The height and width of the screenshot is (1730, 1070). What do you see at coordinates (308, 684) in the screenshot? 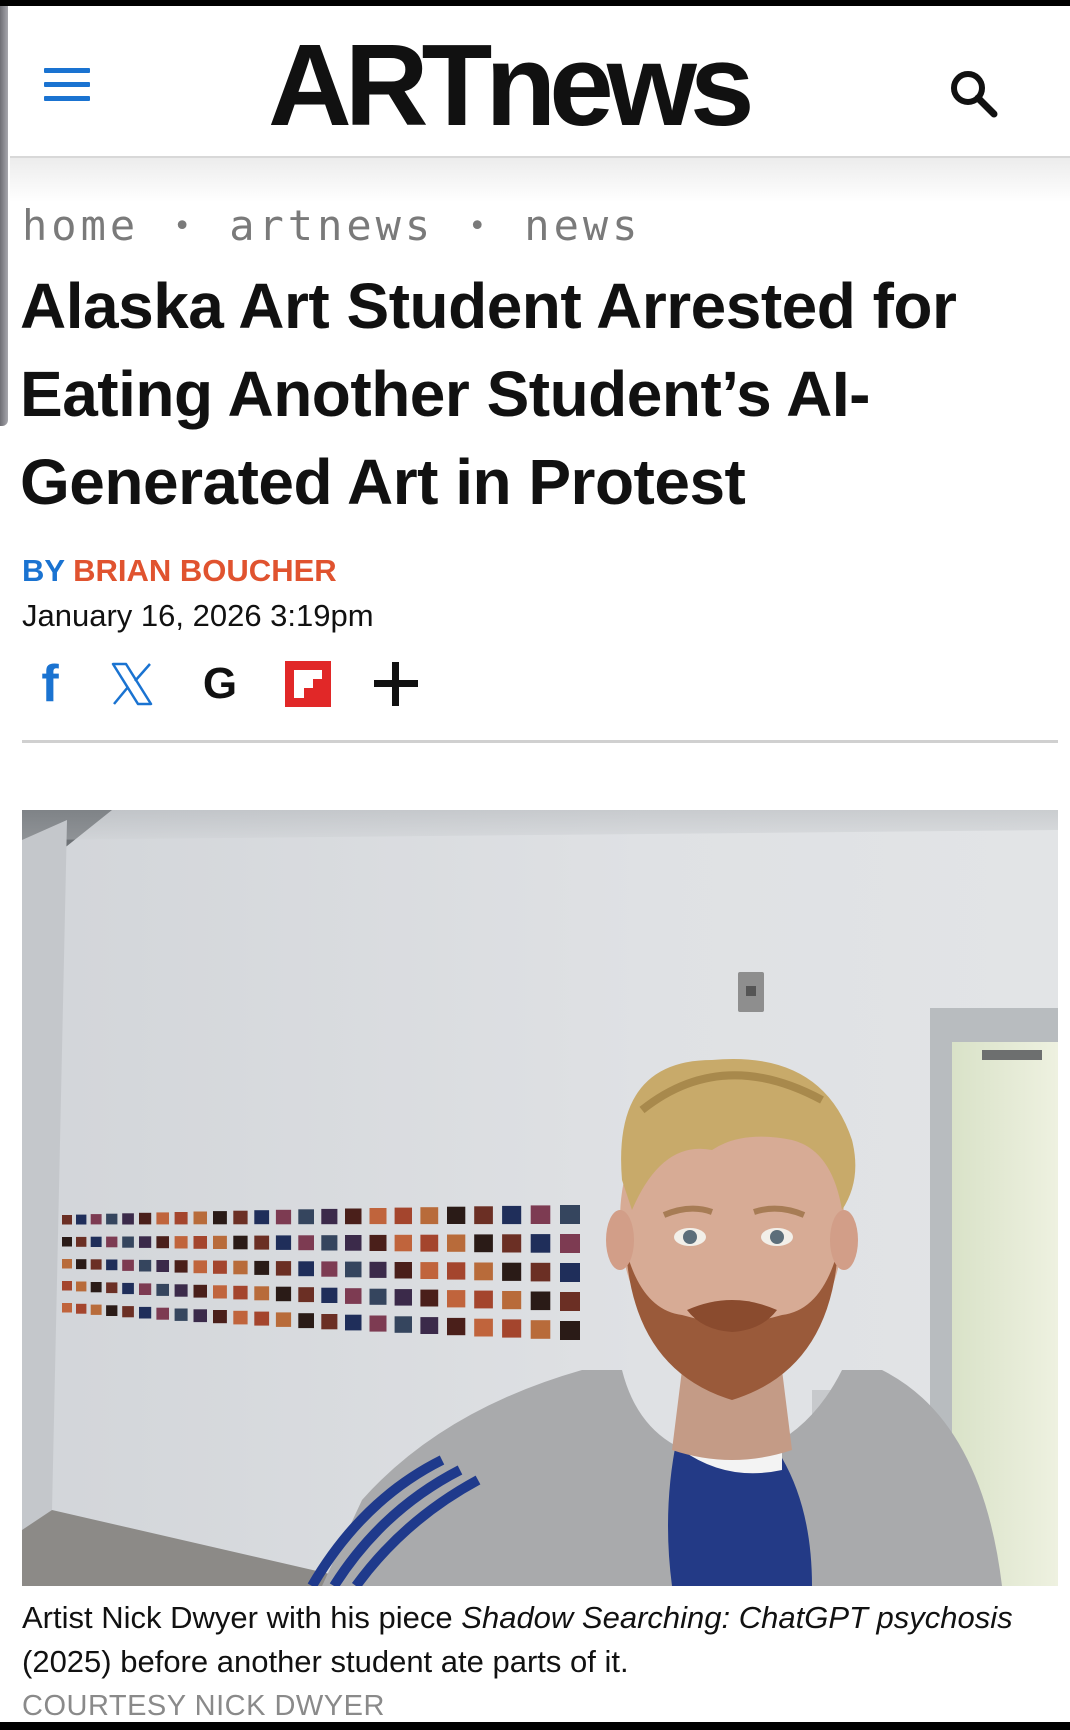
I see `flipboard-icon` at bounding box center [308, 684].